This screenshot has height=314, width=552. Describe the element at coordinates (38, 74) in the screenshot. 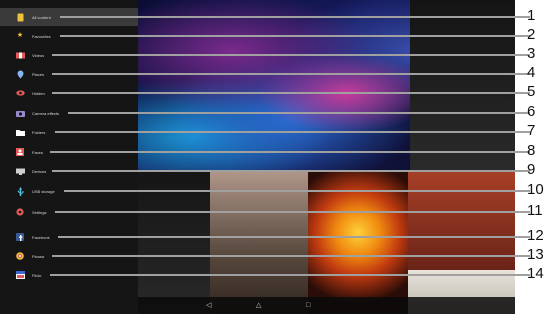

I see `drawer-item-label: Places` at that location.